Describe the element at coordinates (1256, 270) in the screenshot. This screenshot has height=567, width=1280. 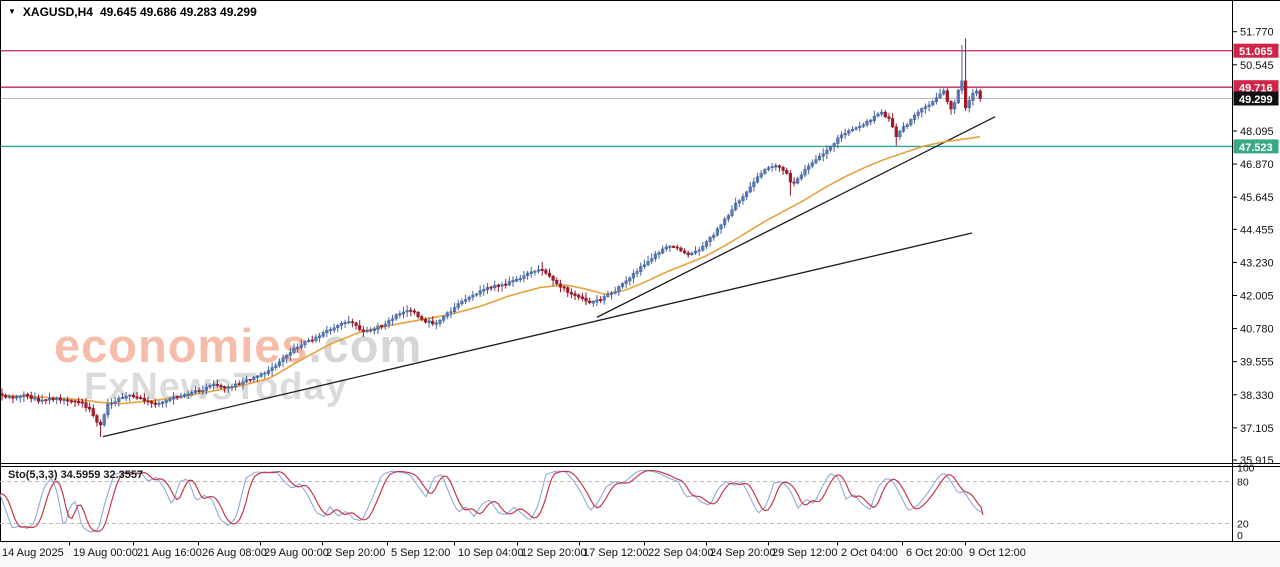
I see `price-axis-region` at that location.